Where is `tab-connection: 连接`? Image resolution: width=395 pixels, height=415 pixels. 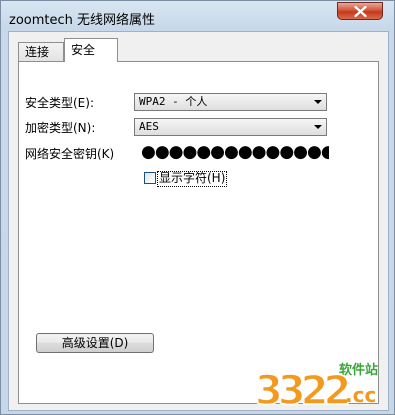 tab-connection: 连接 is located at coordinates (41, 51).